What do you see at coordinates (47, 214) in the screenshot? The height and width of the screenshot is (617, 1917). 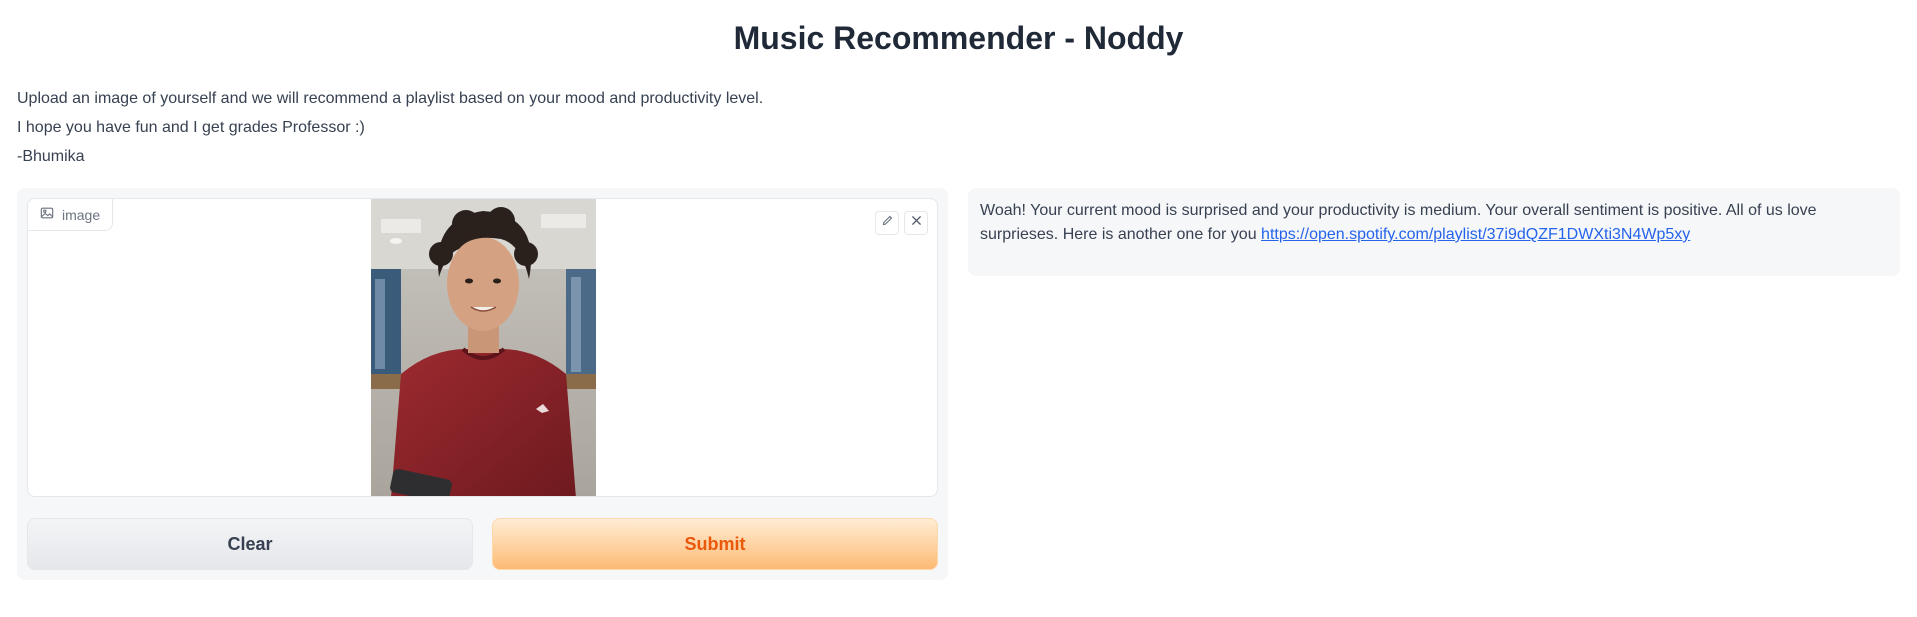 I see `image-icon` at bounding box center [47, 214].